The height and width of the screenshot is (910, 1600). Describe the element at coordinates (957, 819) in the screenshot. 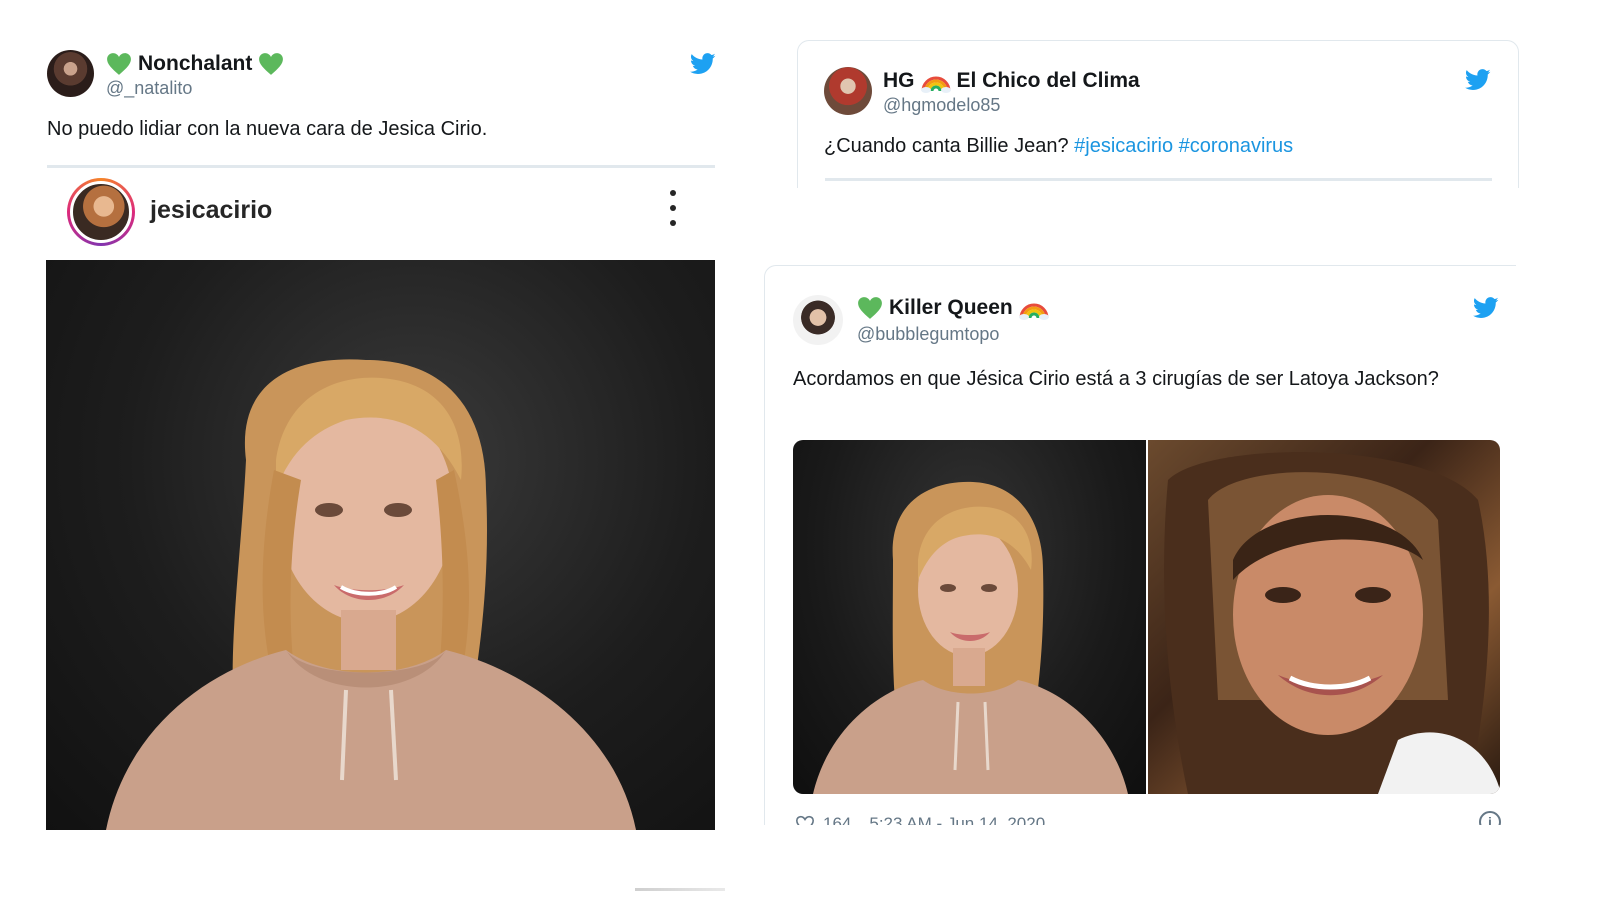

I see `tweet-timestamp: 5:23 AM - Jun 14, 2020` at that location.